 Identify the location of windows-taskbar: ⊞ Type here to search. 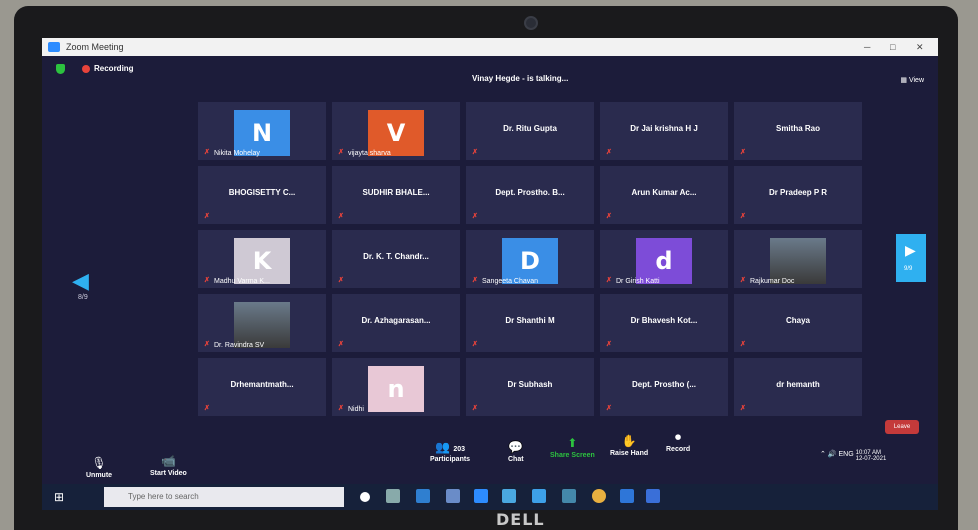
(490, 497).